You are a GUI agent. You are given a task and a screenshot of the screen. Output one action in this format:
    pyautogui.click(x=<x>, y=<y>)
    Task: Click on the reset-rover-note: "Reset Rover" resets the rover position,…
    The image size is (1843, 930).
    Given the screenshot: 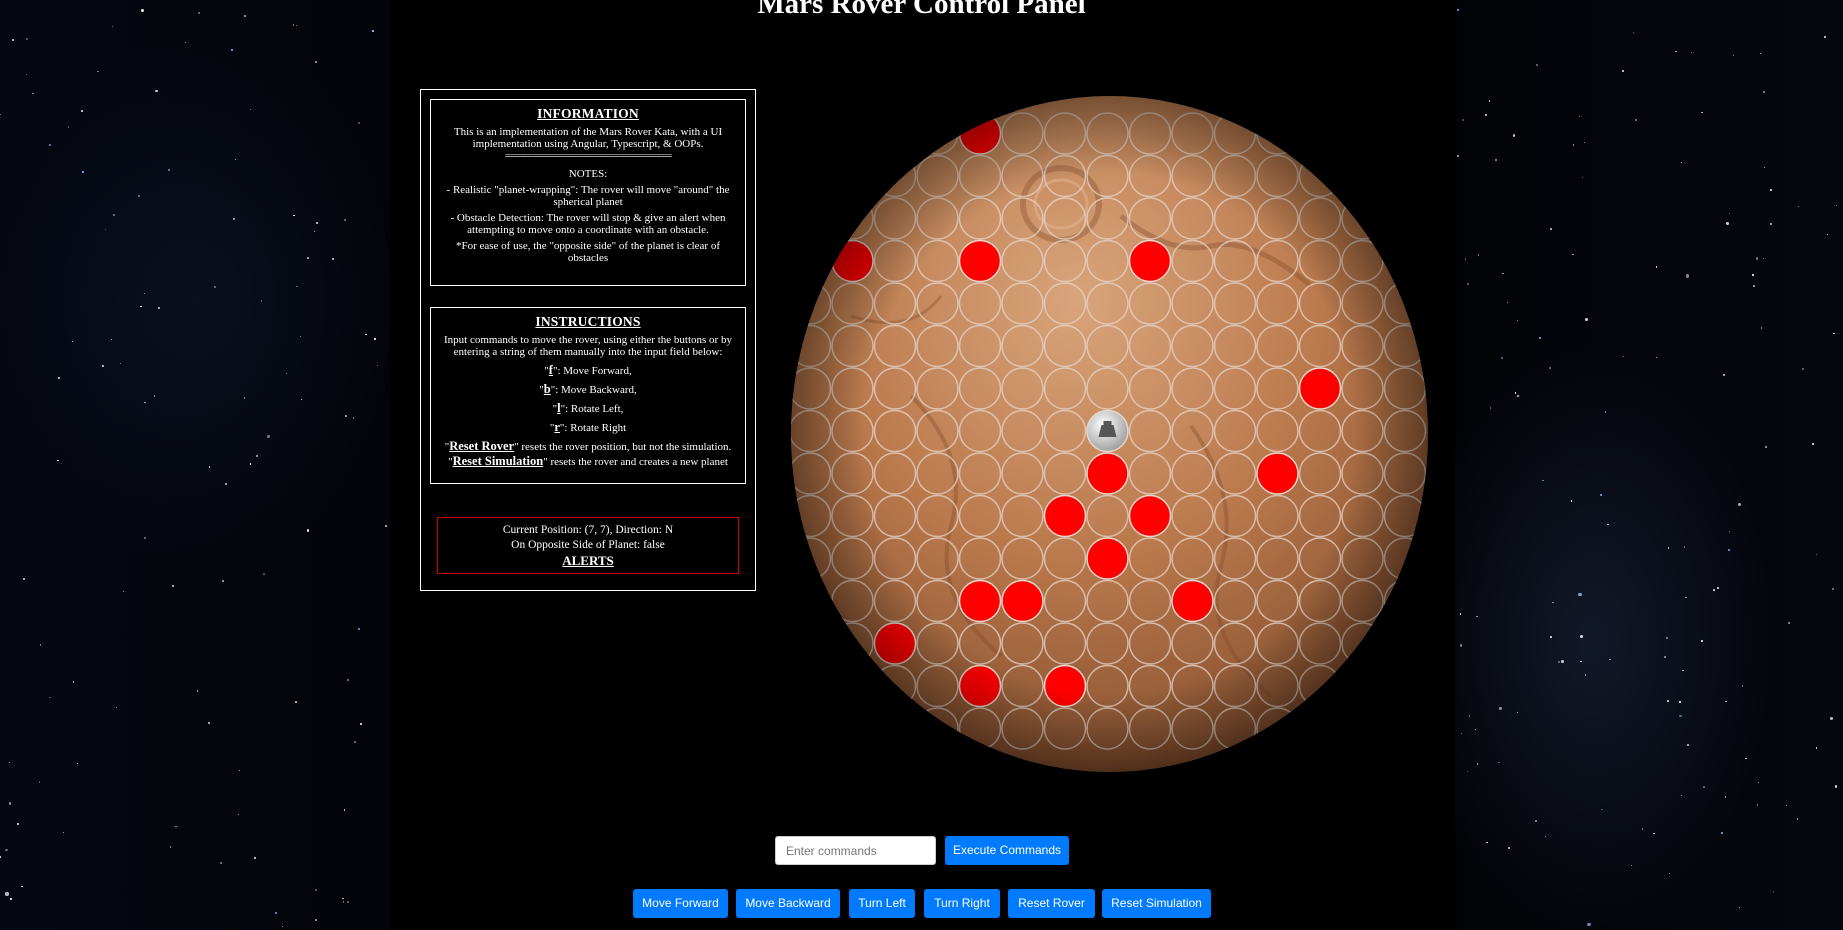 What is the action you would take?
    pyautogui.click(x=588, y=446)
    